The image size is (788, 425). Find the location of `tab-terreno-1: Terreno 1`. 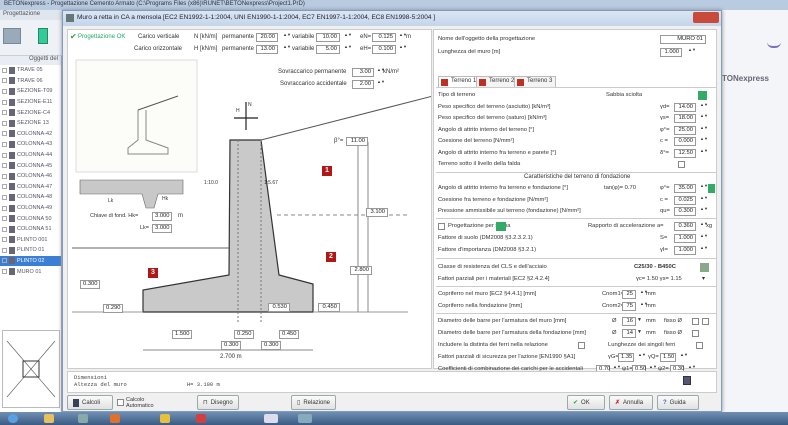

tab-terreno-1: Terreno 1 is located at coordinates (459, 81).